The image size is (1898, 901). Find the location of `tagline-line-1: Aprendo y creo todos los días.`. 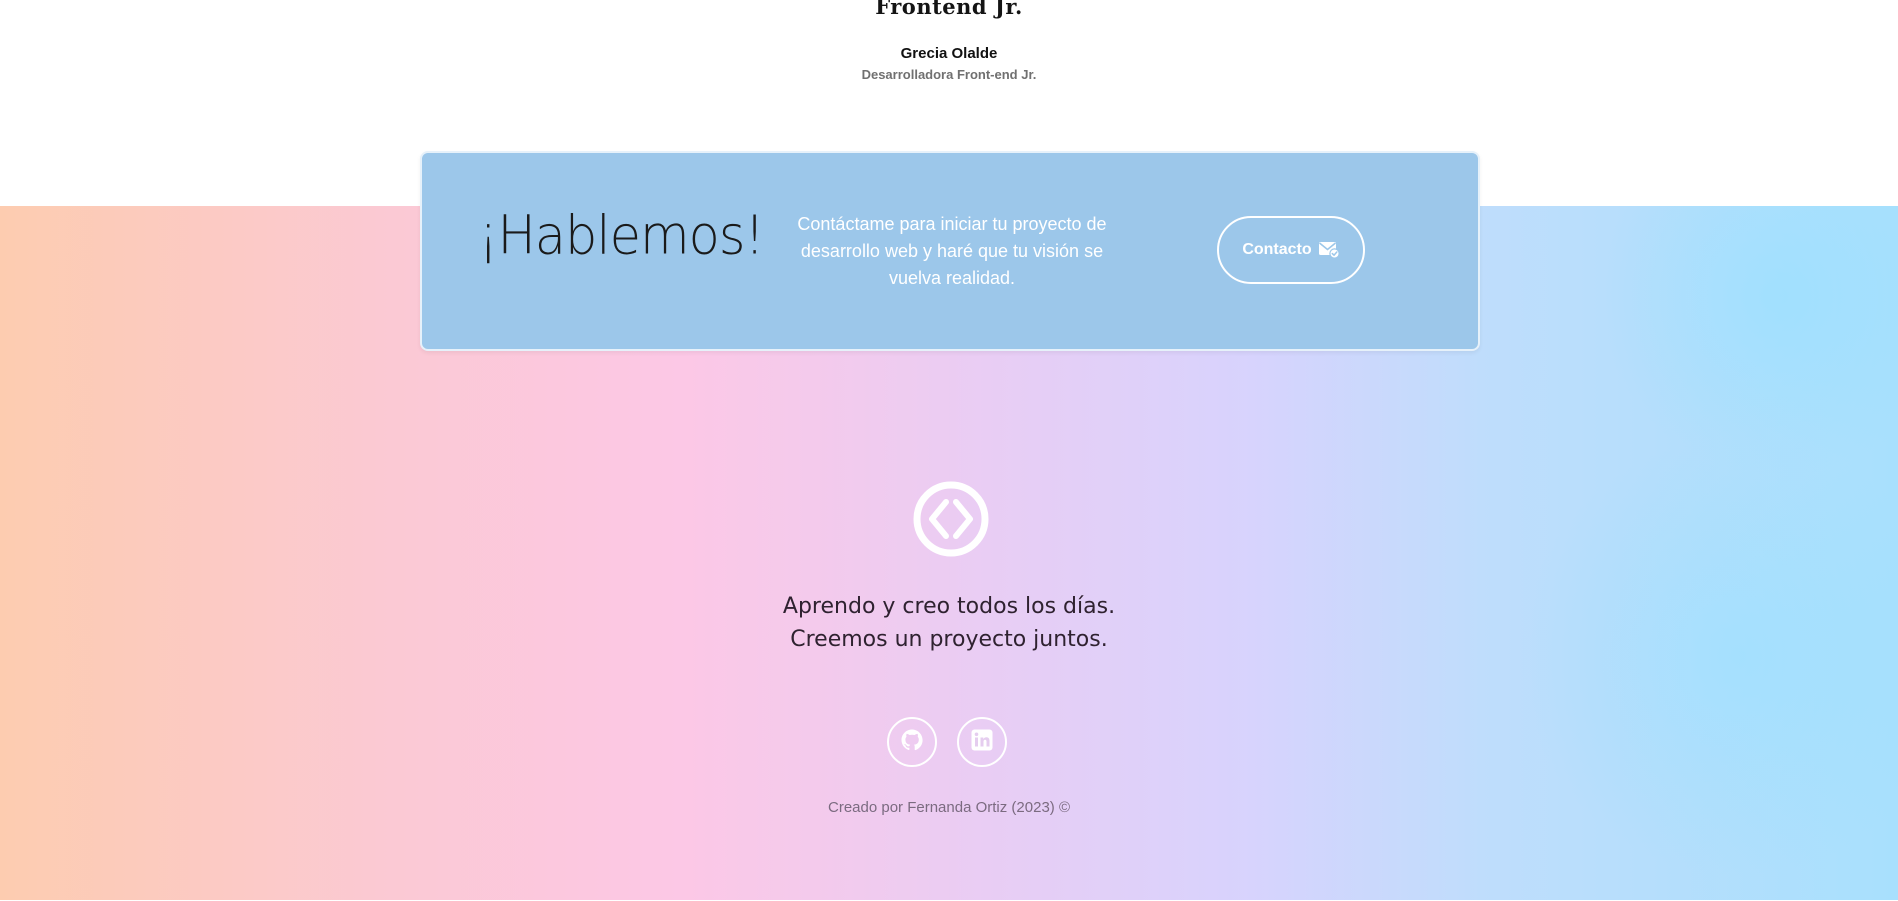

tagline-line-1: Aprendo y creo todos los días. is located at coordinates (949, 606).